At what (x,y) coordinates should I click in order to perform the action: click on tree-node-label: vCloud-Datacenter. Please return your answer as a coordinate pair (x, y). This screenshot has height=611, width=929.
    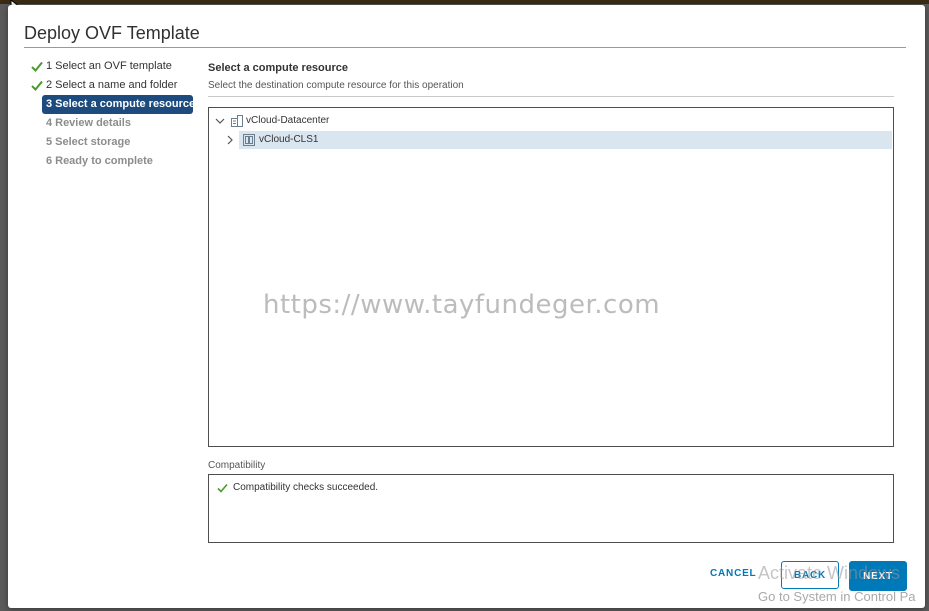
    Looking at the image, I should click on (288, 120).